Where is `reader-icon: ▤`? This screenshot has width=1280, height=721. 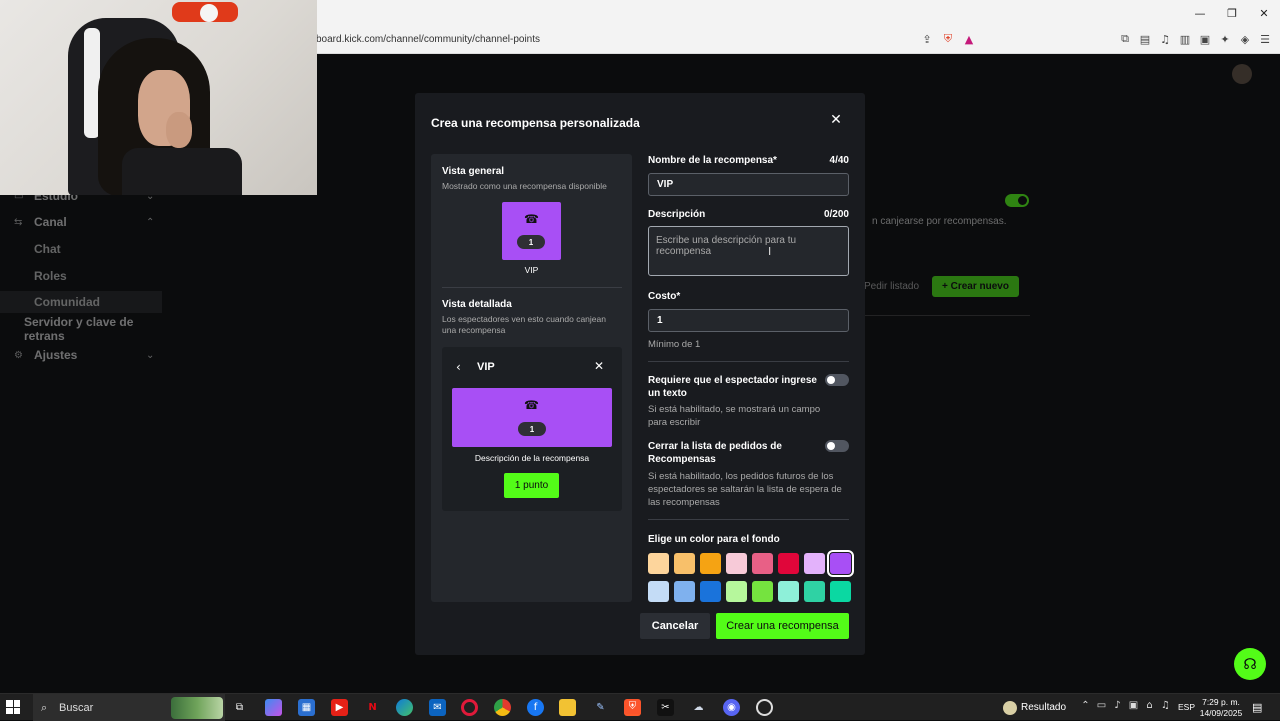
reader-icon: ▤ is located at coordinates (1145, 39).